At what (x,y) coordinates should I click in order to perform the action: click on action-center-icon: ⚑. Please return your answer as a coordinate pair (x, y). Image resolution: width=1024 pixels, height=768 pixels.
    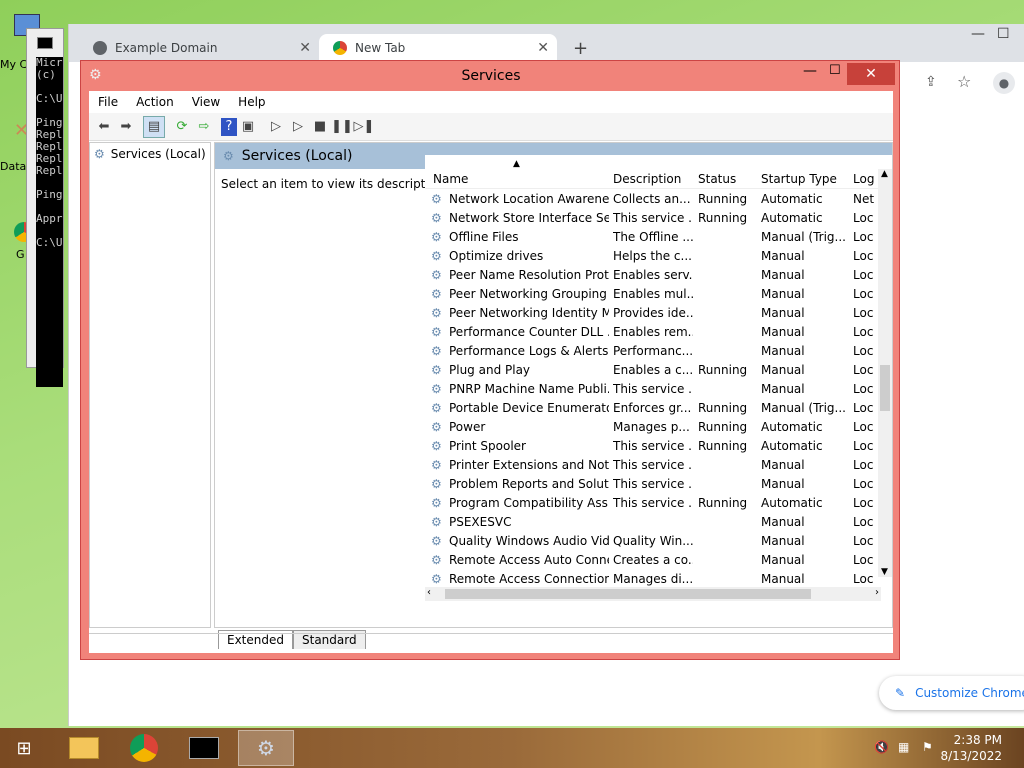
    Looking at the image, I should click on (927, 747).